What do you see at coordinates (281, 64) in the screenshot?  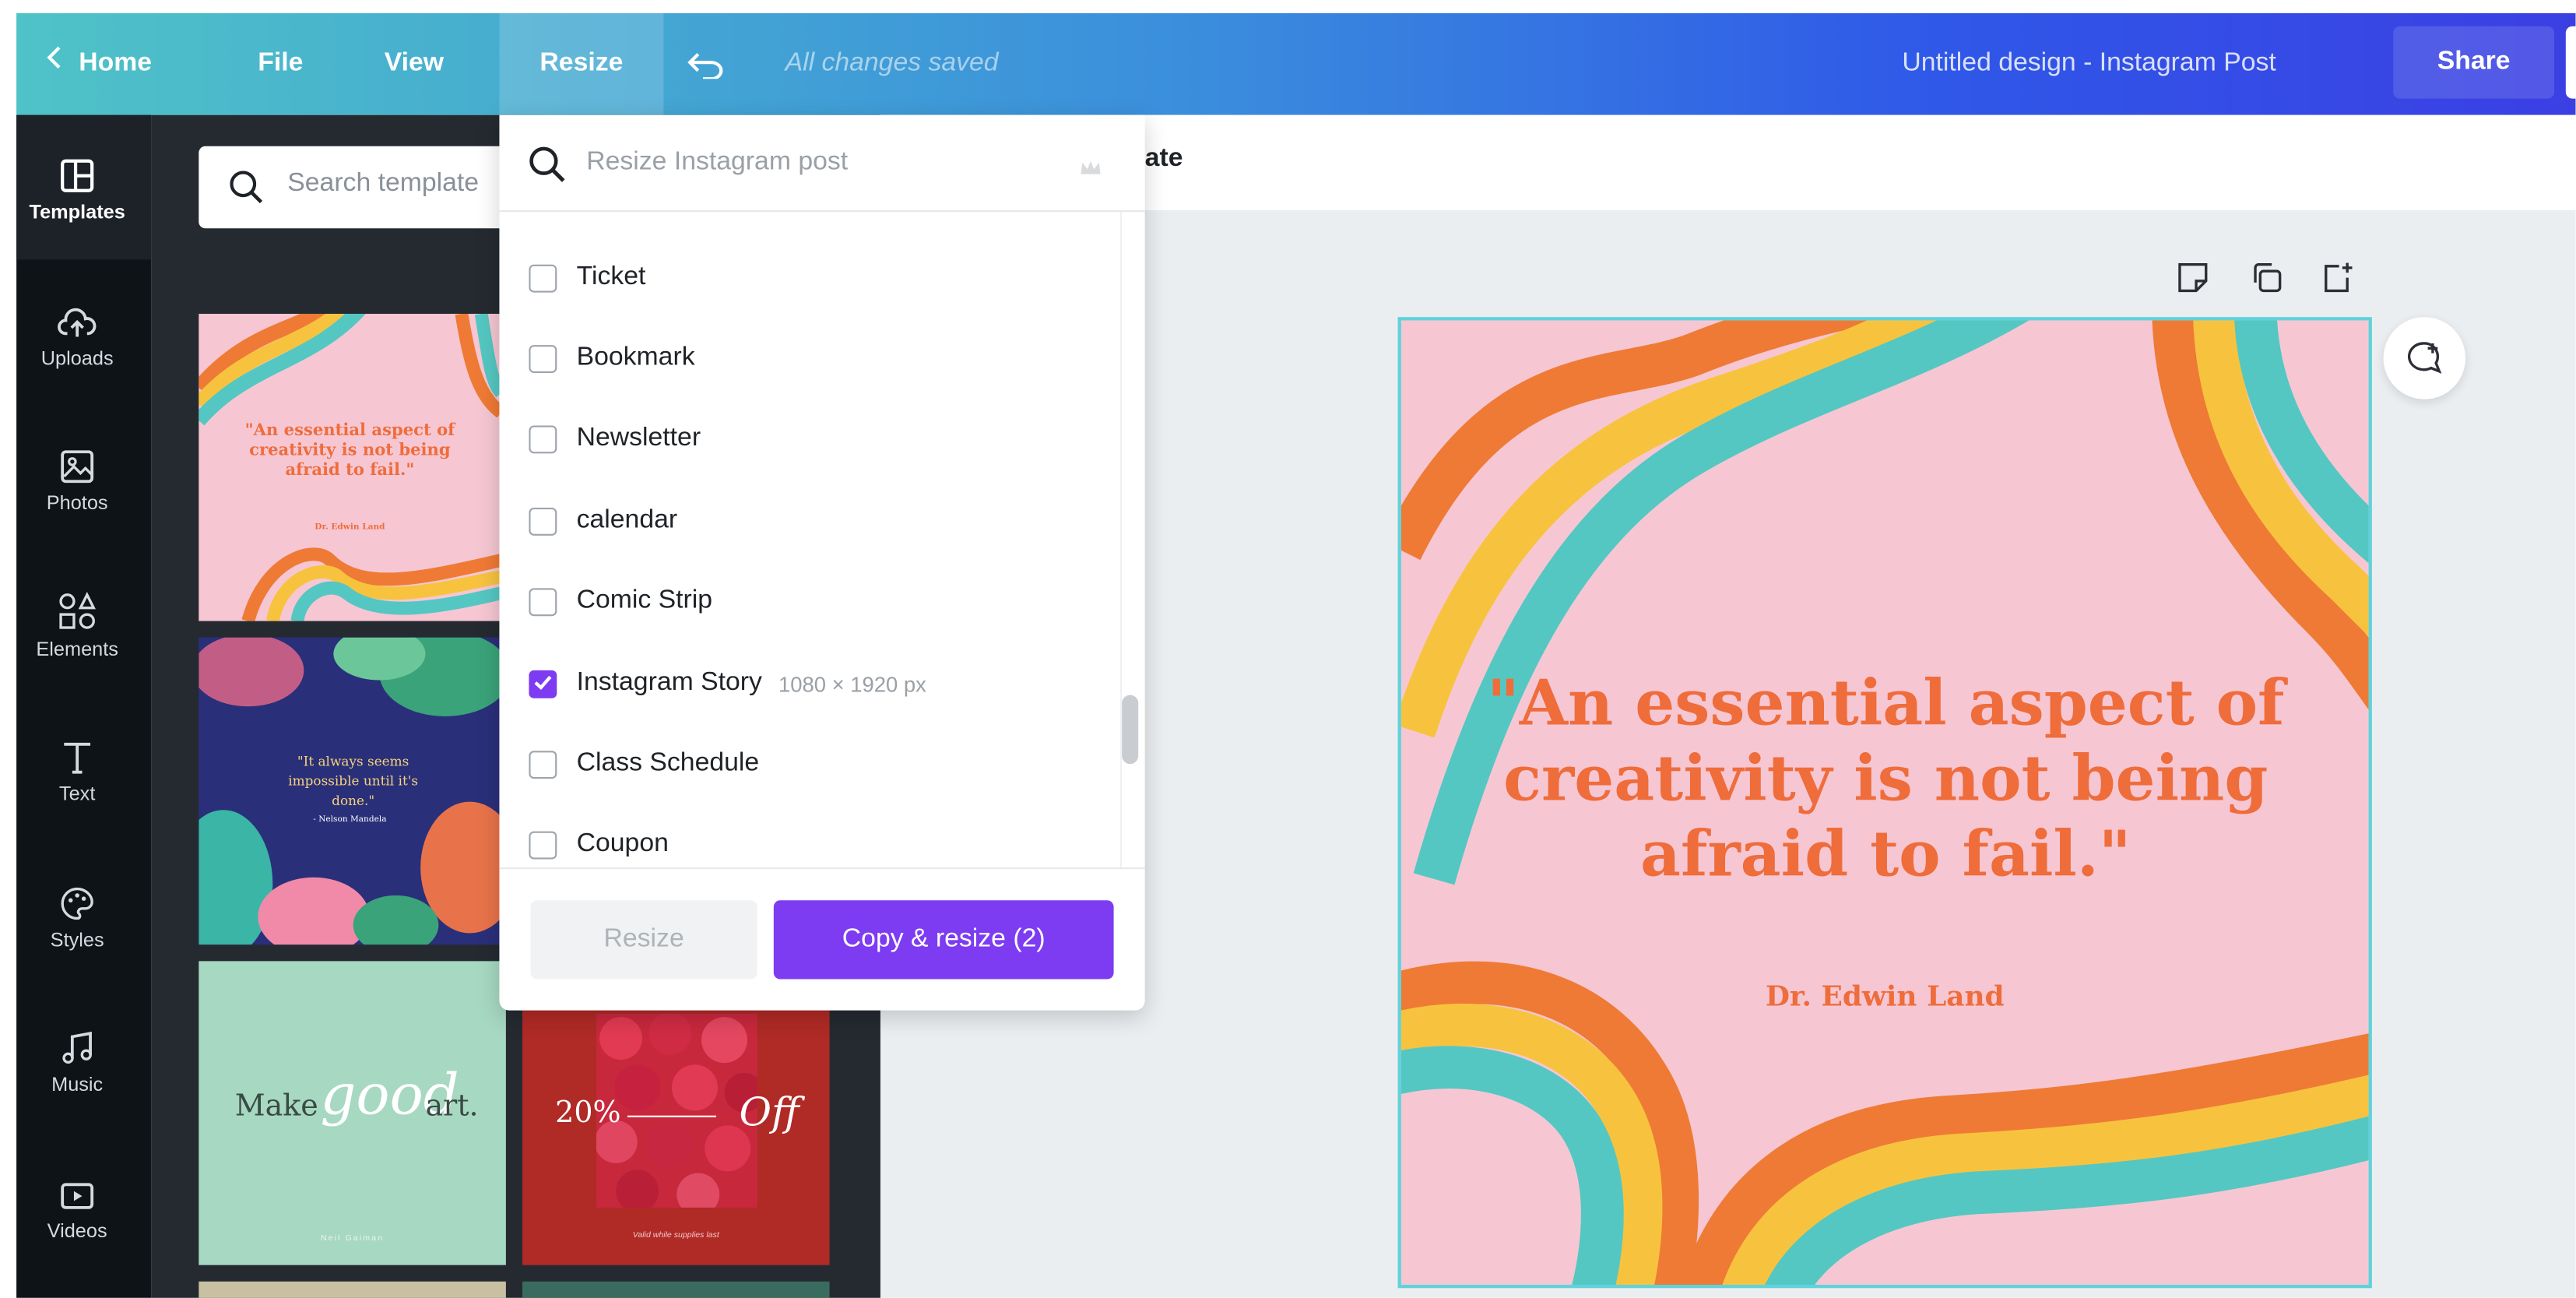 I see `file-menu: File` at bounding box center [281, 64].